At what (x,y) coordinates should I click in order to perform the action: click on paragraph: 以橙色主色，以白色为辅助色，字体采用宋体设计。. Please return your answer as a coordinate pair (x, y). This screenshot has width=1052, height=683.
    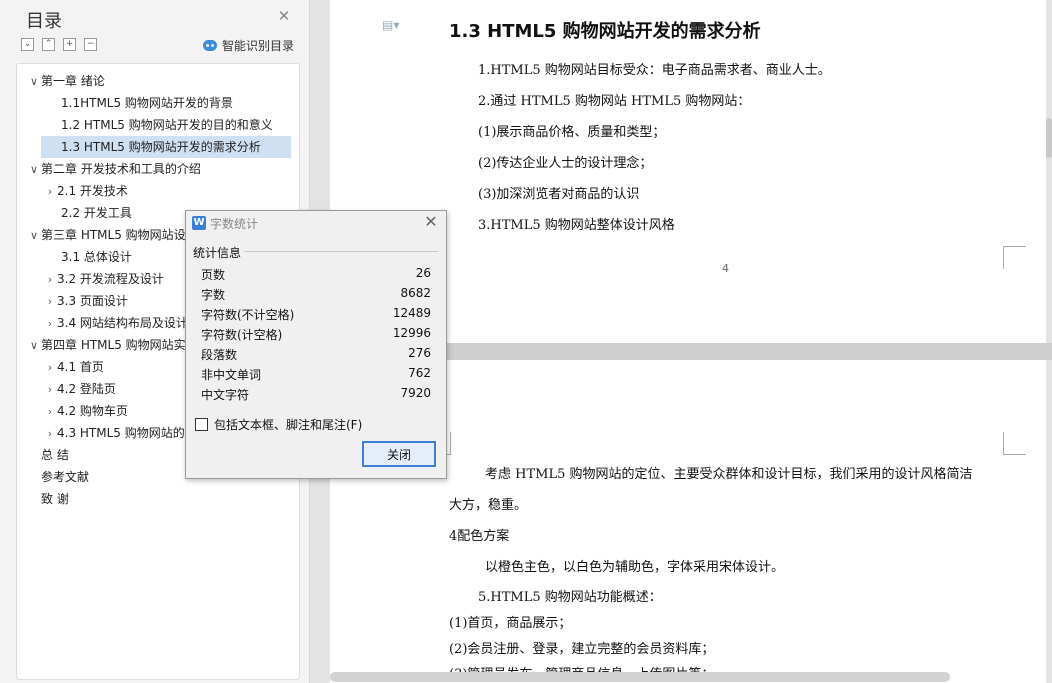
    Looking at the image, I should click on (635, 567).